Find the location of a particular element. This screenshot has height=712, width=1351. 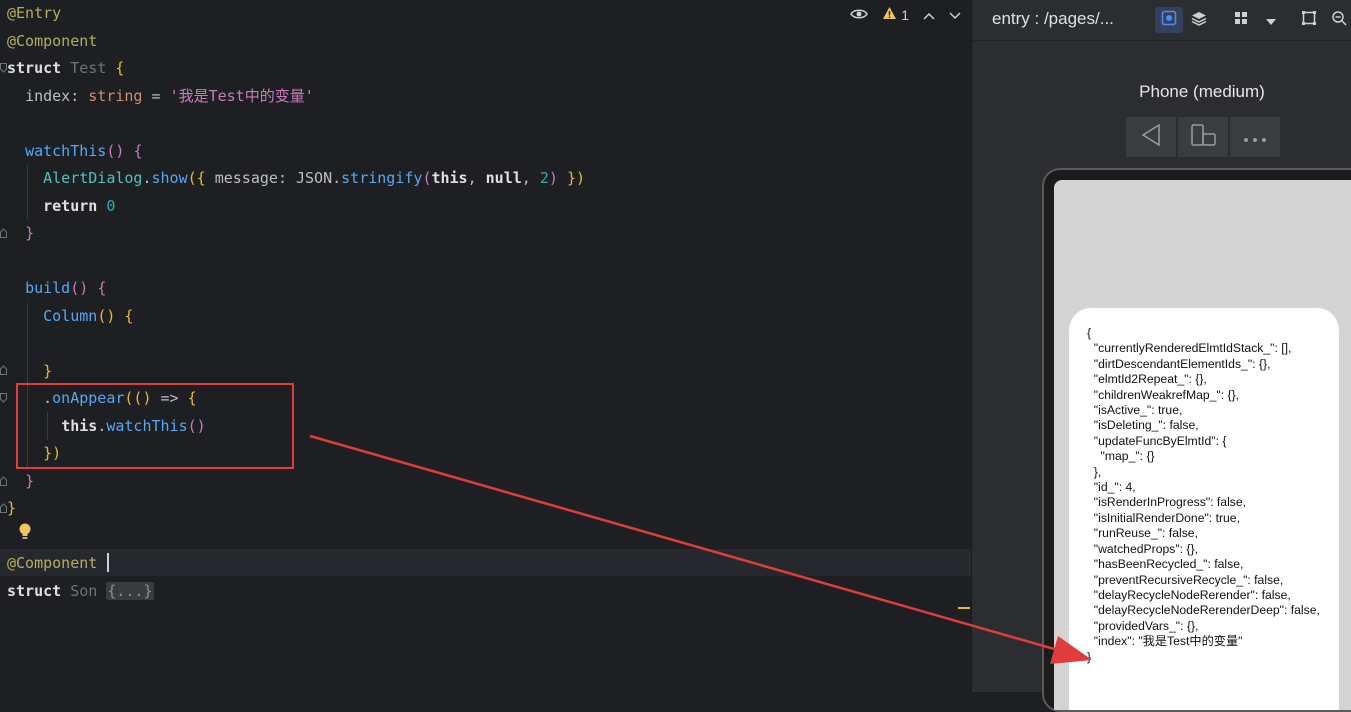

previewer-toolbar is located at coordinates (1253, 20).